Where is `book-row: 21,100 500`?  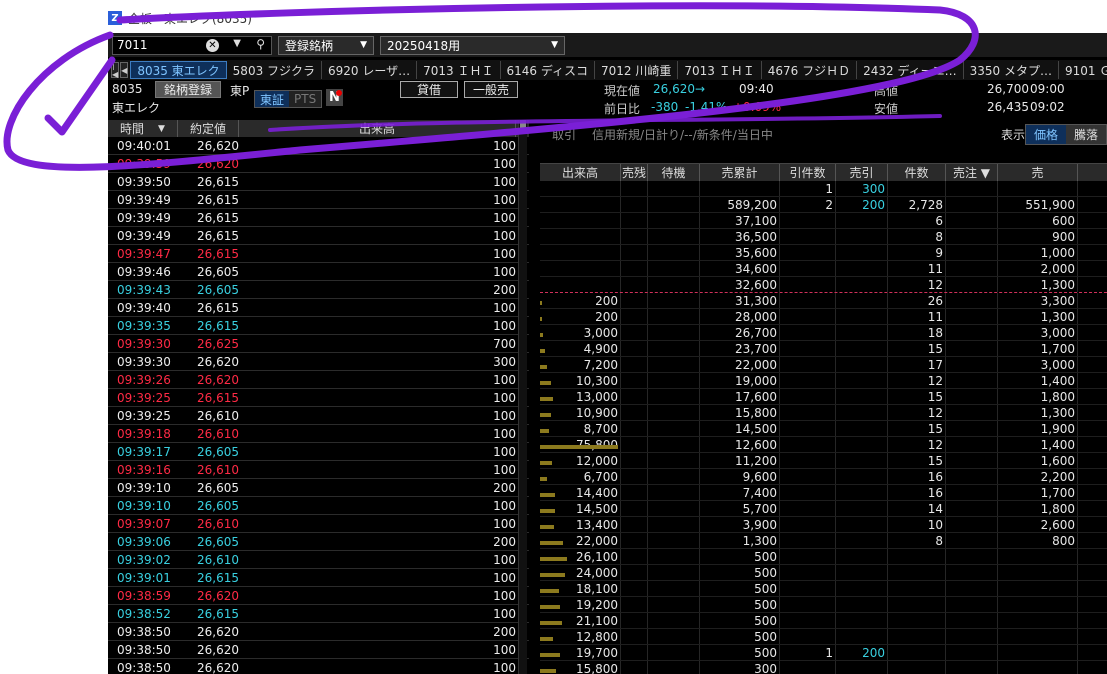
book-row: 21,100 500 is located at coordinates (823, 621).